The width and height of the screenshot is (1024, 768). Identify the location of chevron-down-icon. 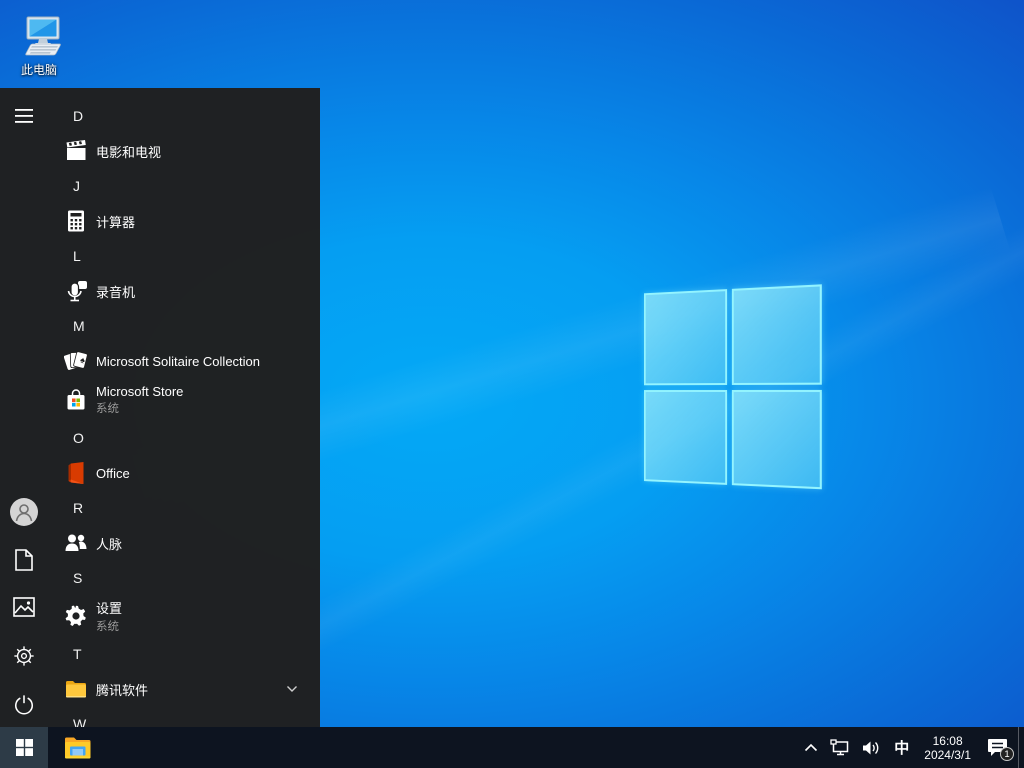
(292, 689).